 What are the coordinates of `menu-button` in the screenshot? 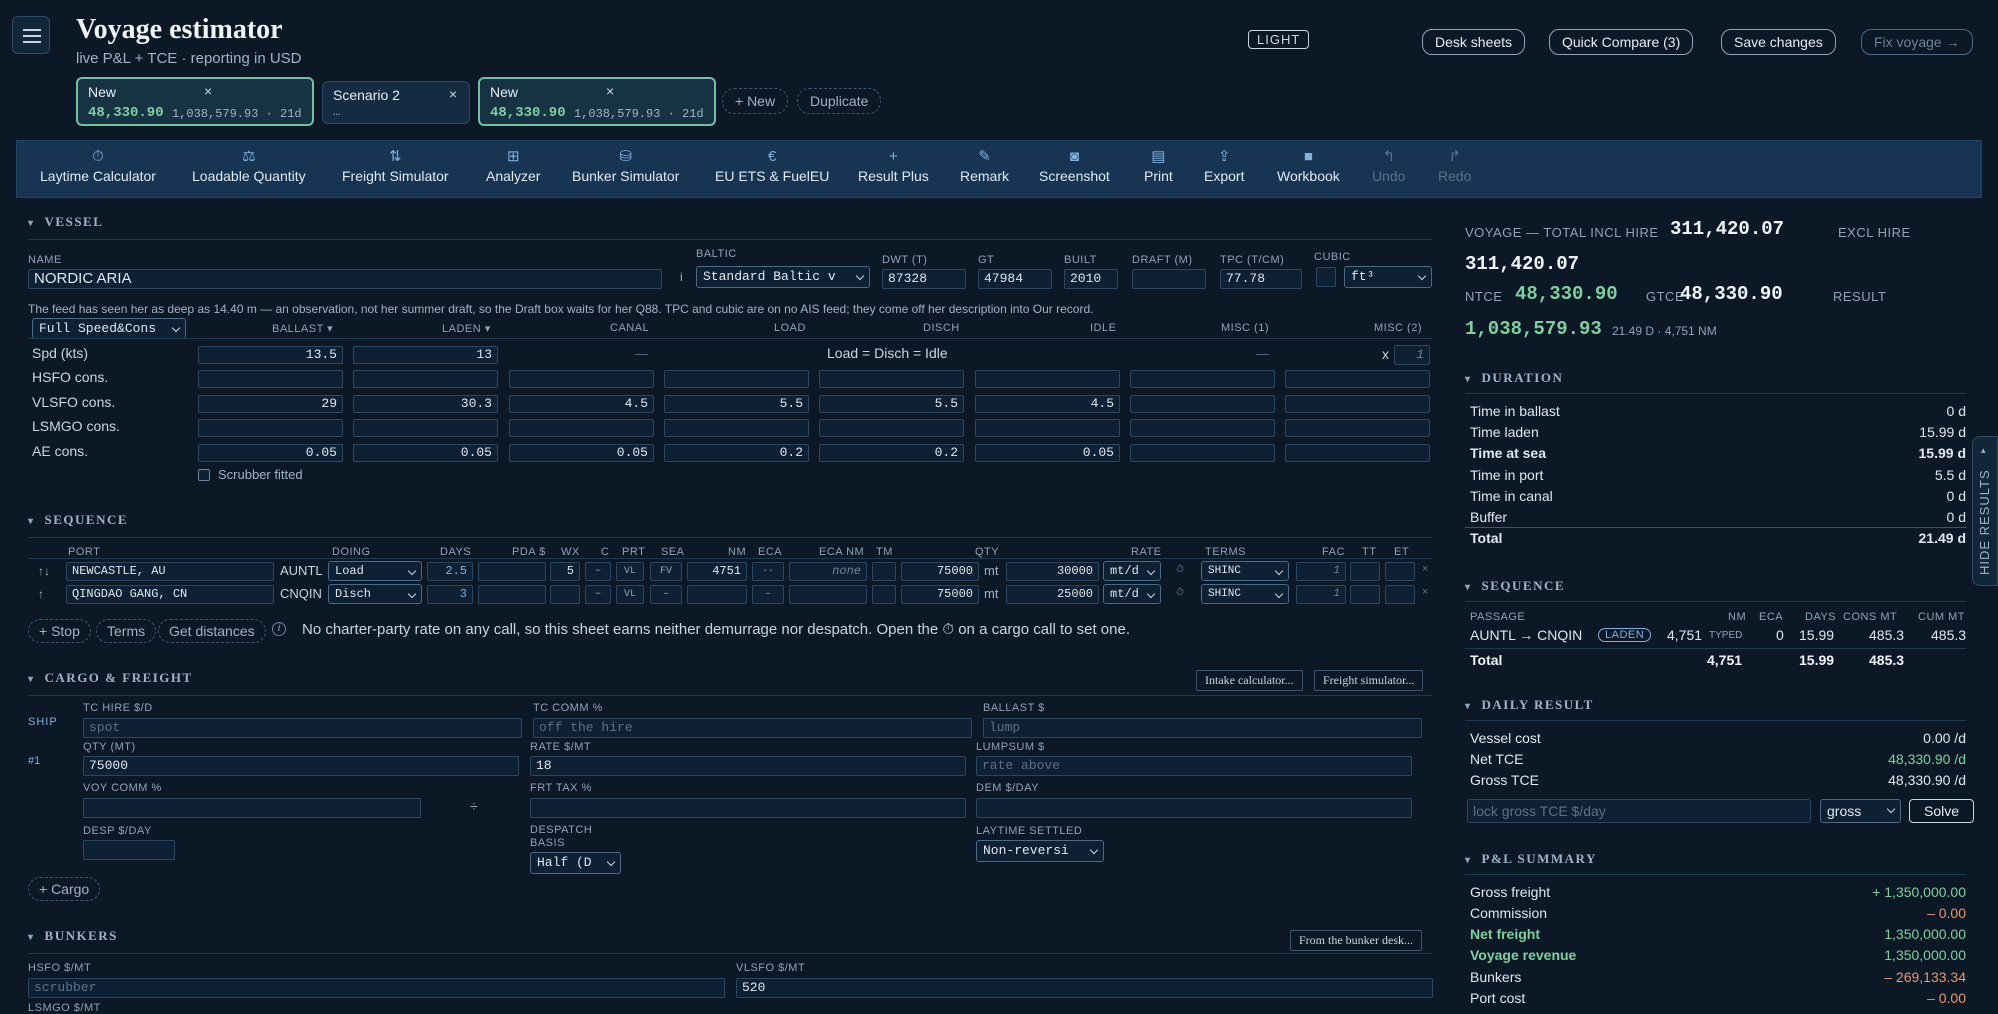 It's located at (31, 35).